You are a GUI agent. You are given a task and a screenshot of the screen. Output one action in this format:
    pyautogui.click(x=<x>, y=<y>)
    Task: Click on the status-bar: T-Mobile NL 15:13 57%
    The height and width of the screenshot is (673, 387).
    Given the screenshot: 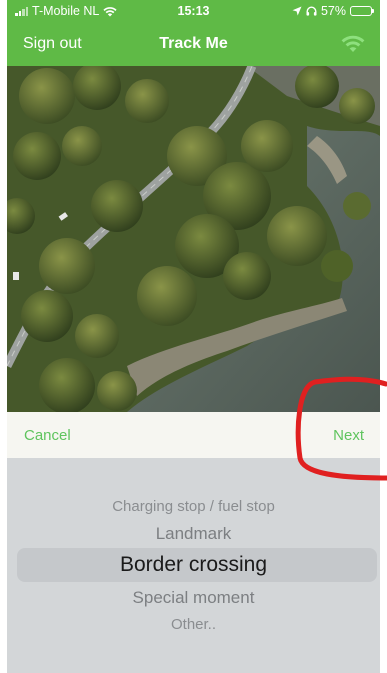 What is the action you would take?
    pyautogui.click(x=193, y=11)
    